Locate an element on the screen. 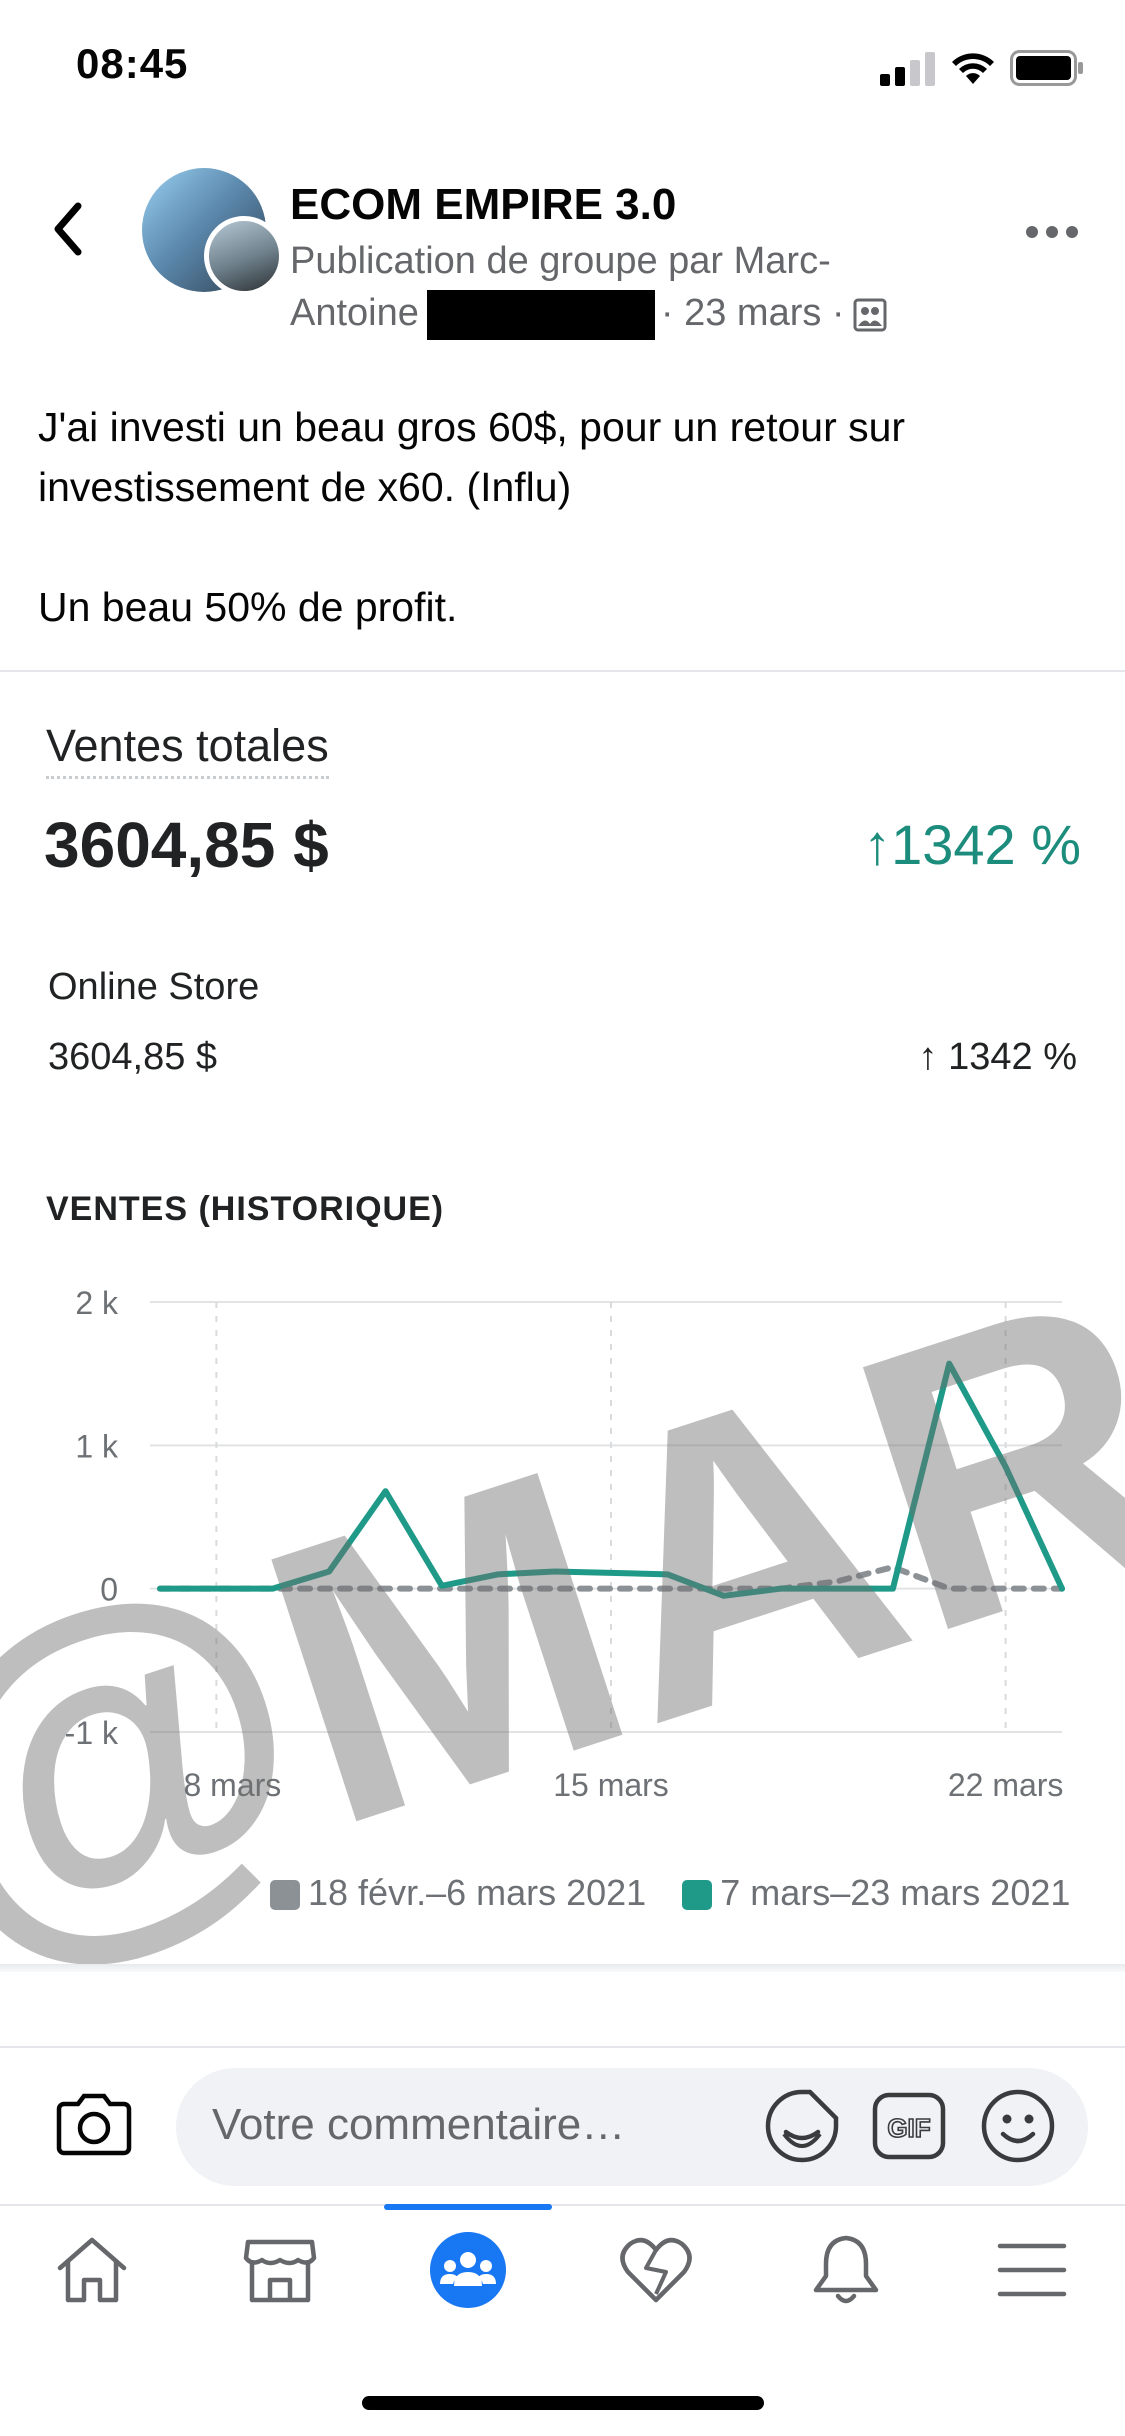 This screenshot has height=2436, width=1125. author-avatar is located at coordinates (244, 256).